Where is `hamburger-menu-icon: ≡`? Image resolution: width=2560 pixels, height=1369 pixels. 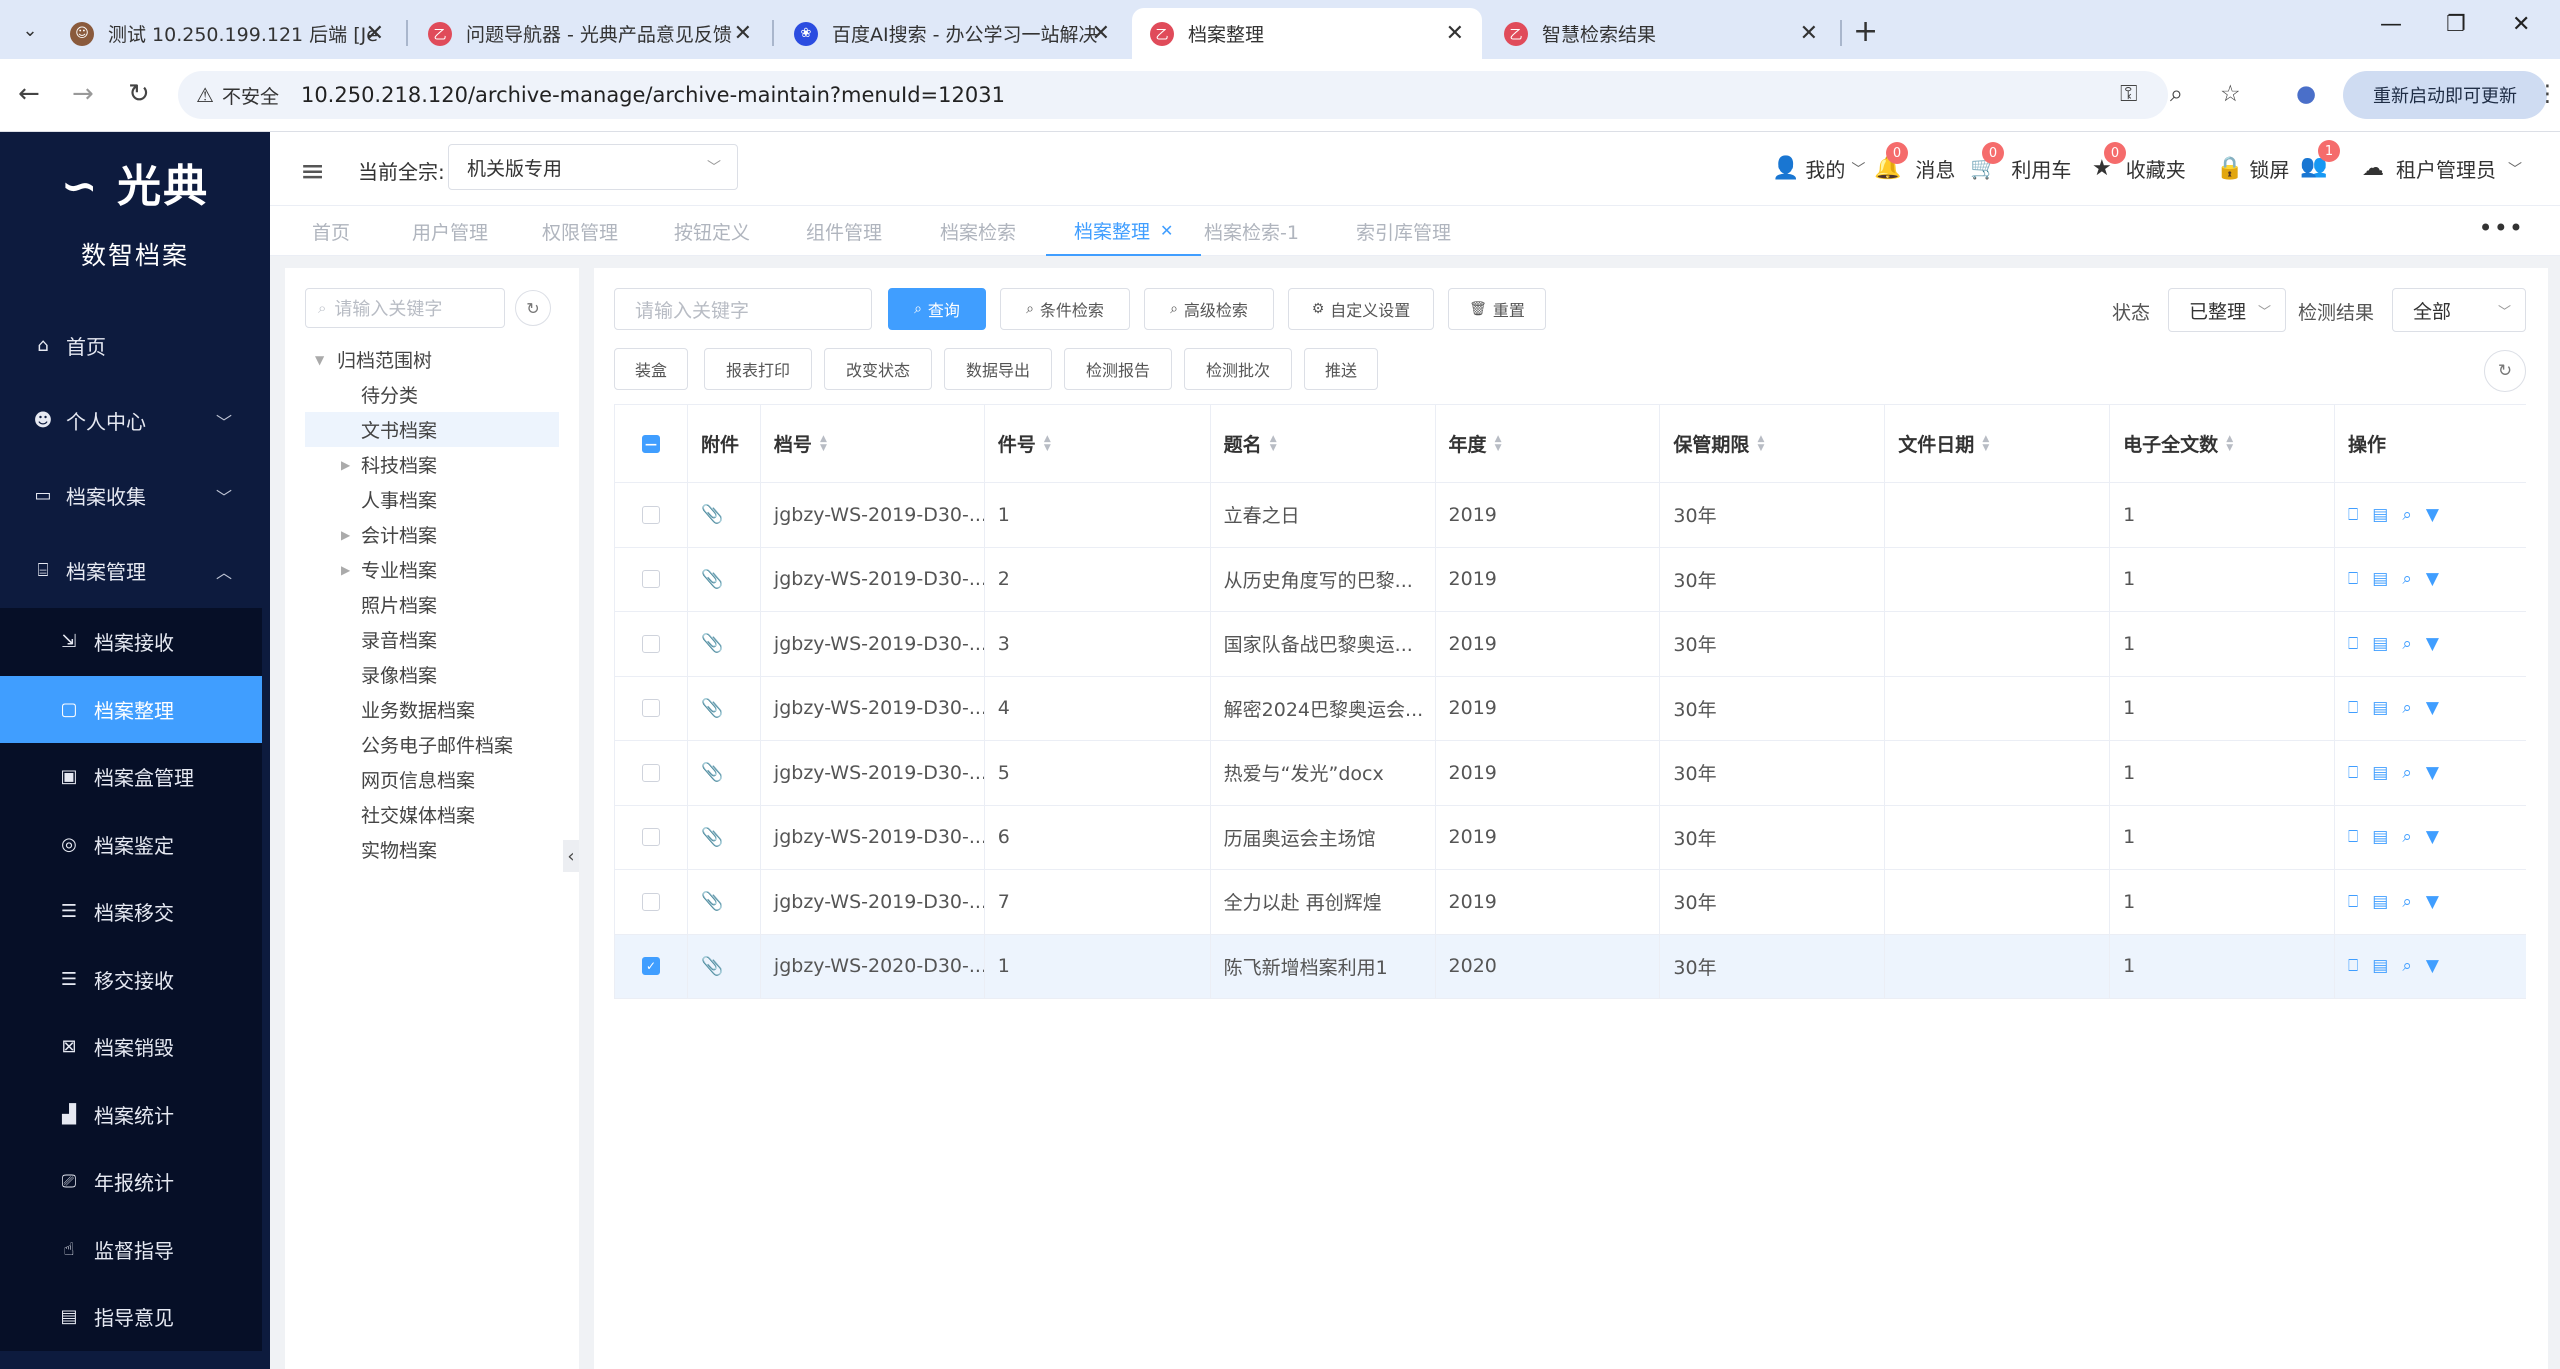
hamburger-menu-icon: ≡ is located at coordinates (312, 171).